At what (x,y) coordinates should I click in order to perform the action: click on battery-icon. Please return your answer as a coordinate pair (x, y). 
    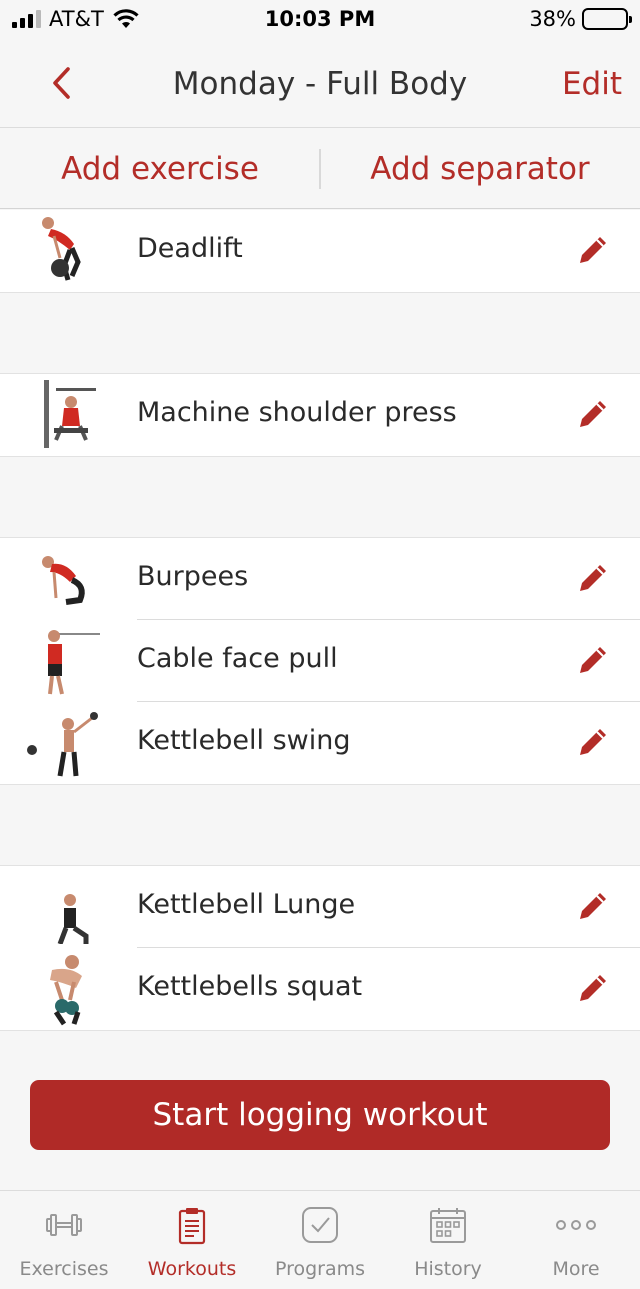
    Looking at the image, I should click on (607, 19).